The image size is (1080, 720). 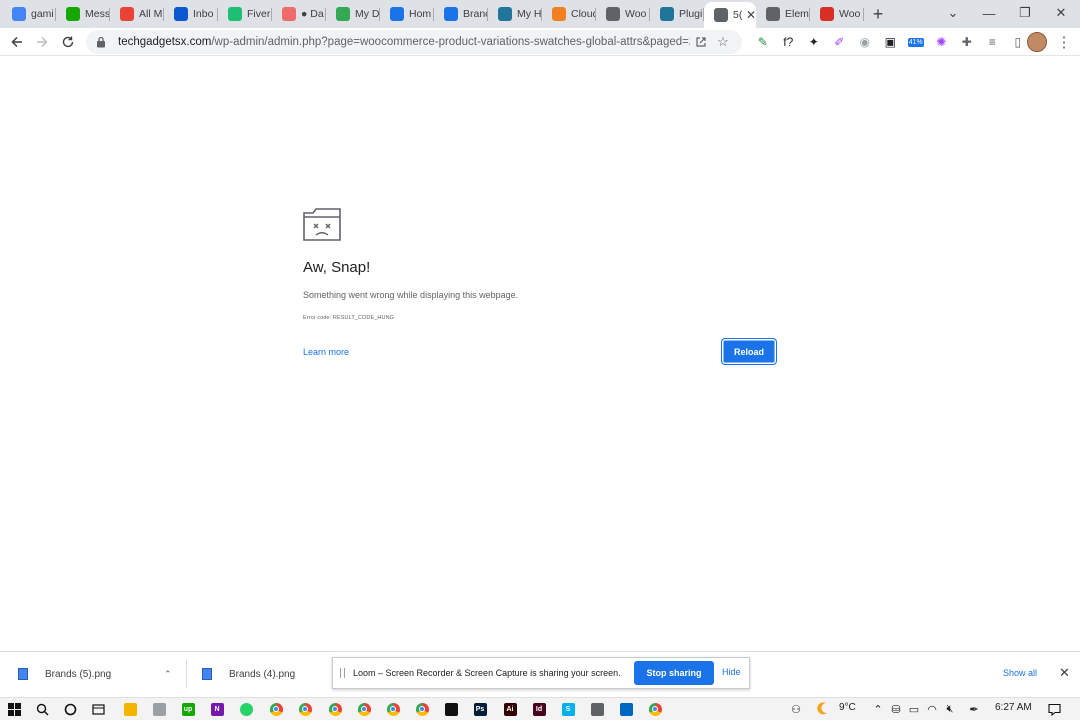 What do you see at coordinates (203, 14) in the screenshot?
I see `tab-label: Inbo` at bounding box center [203, 14].